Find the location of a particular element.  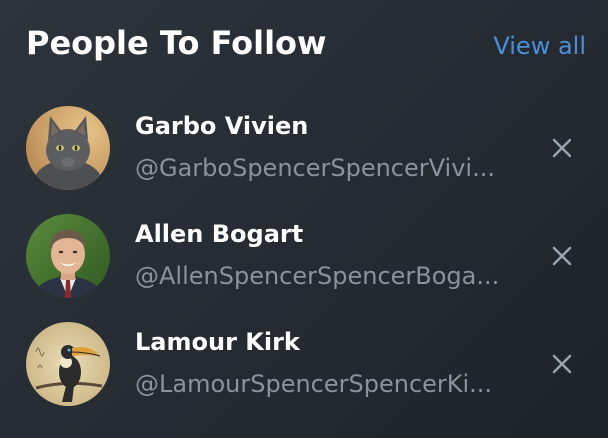

toucan-avatar-icon is located at coordinates (68, 364).